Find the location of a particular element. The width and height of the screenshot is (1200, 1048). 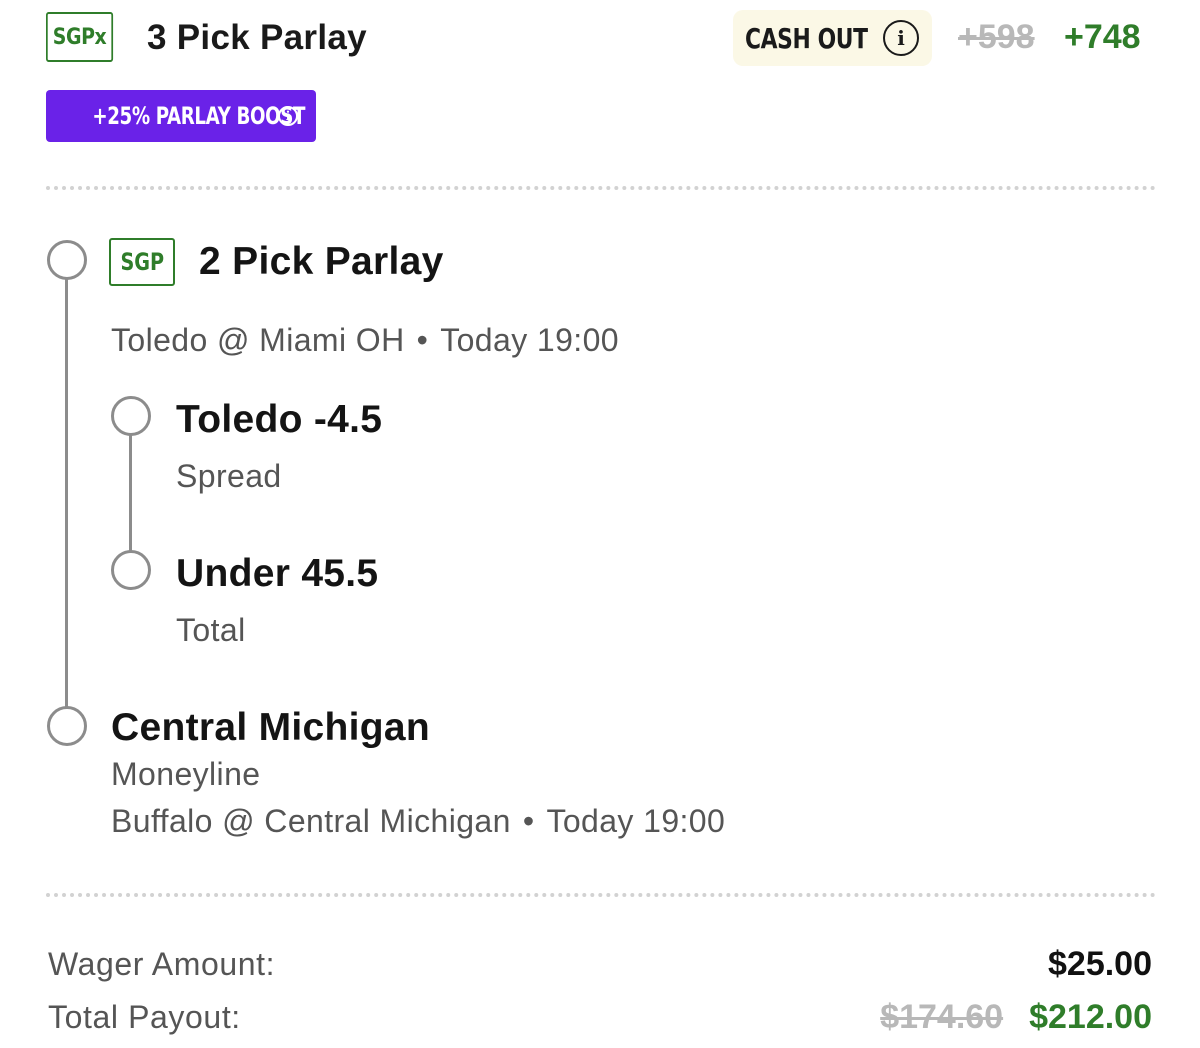

leg-market: Spread is located at coordinates (229, 476).